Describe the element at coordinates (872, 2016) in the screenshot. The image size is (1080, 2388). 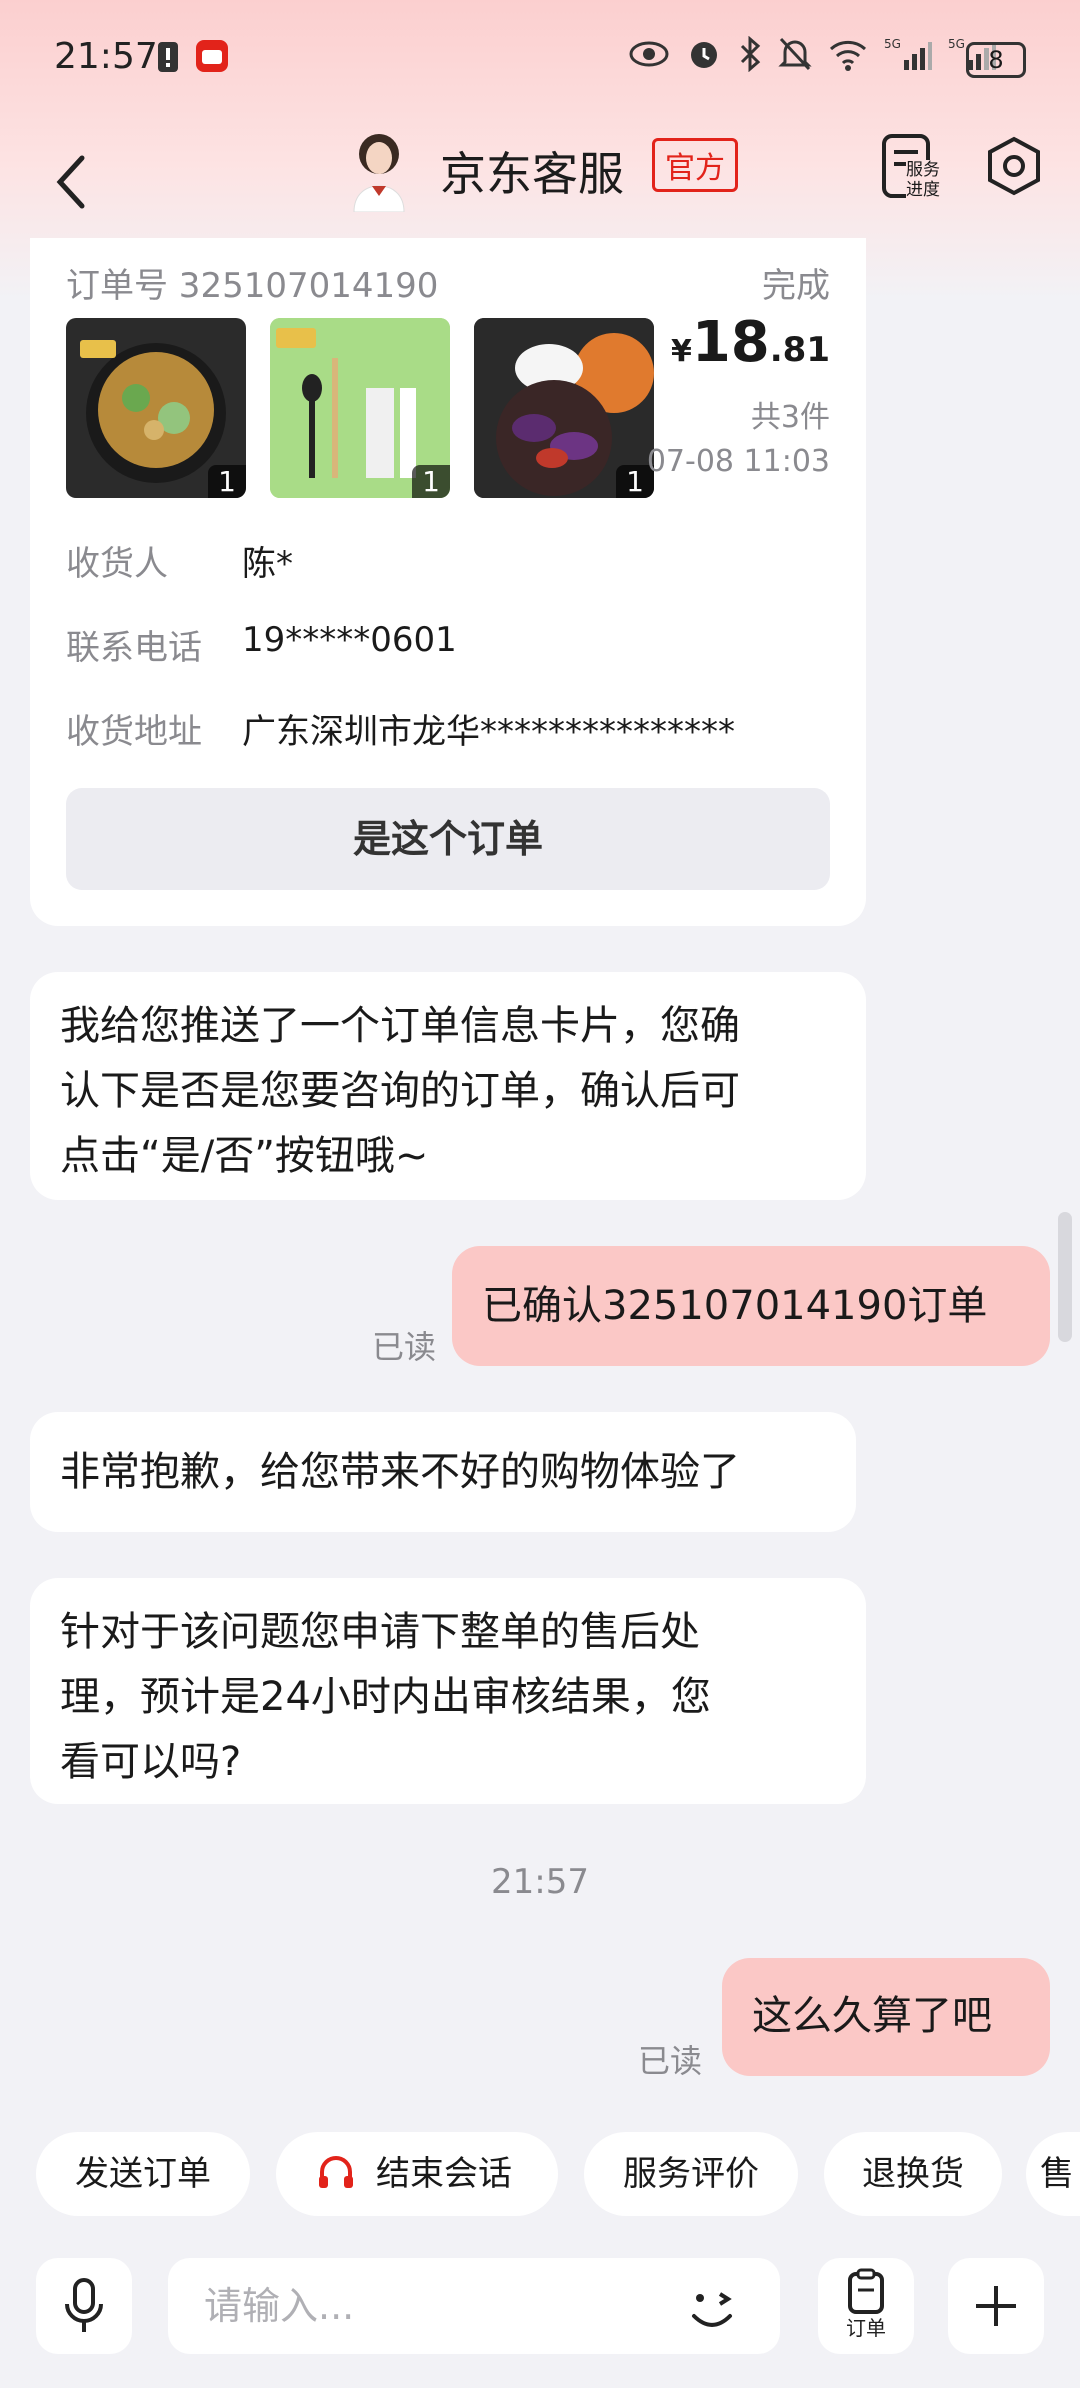
I see `message-text: 这么久算了吧` at that location.